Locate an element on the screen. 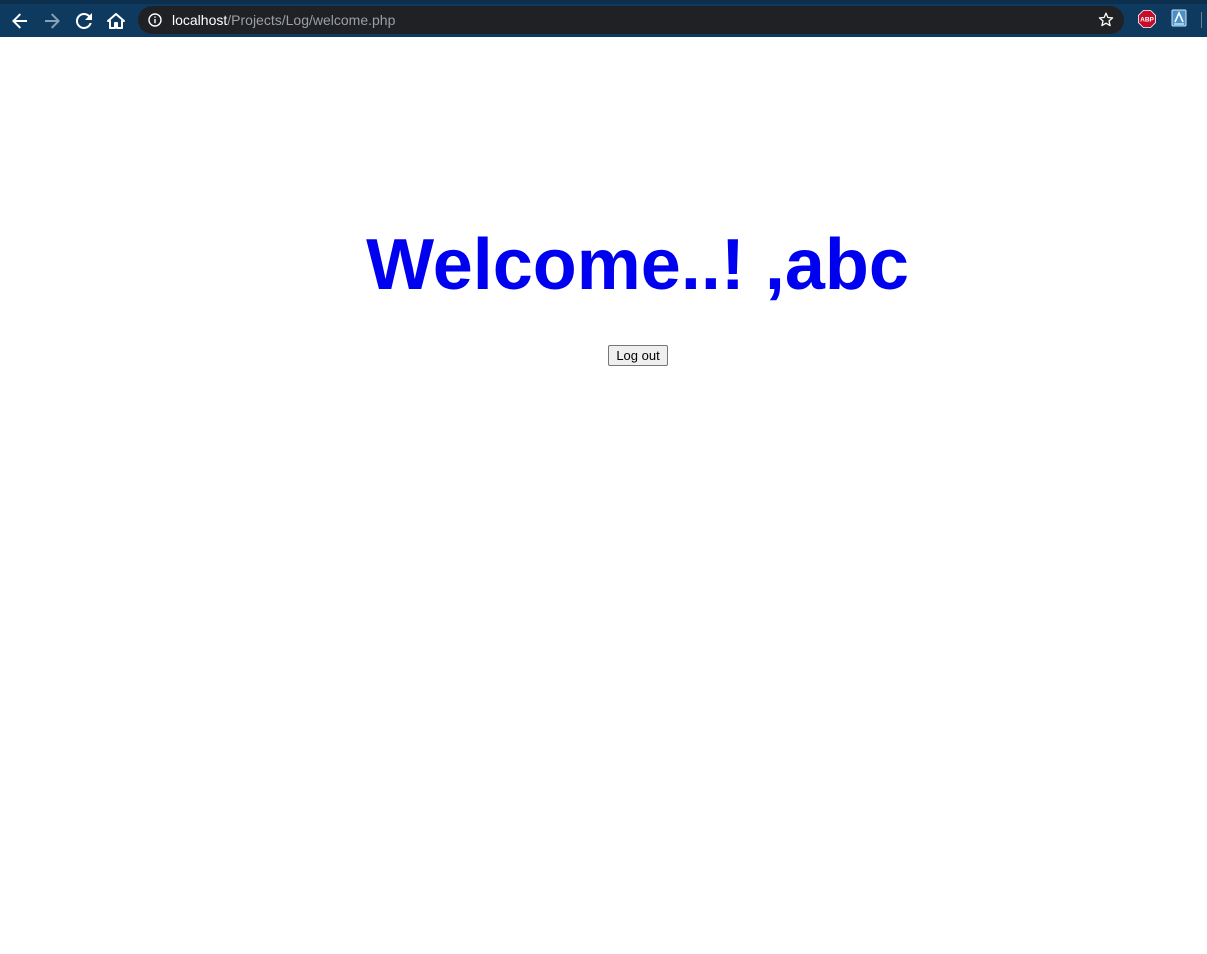  info-icon is located at coordinates (155, 20).